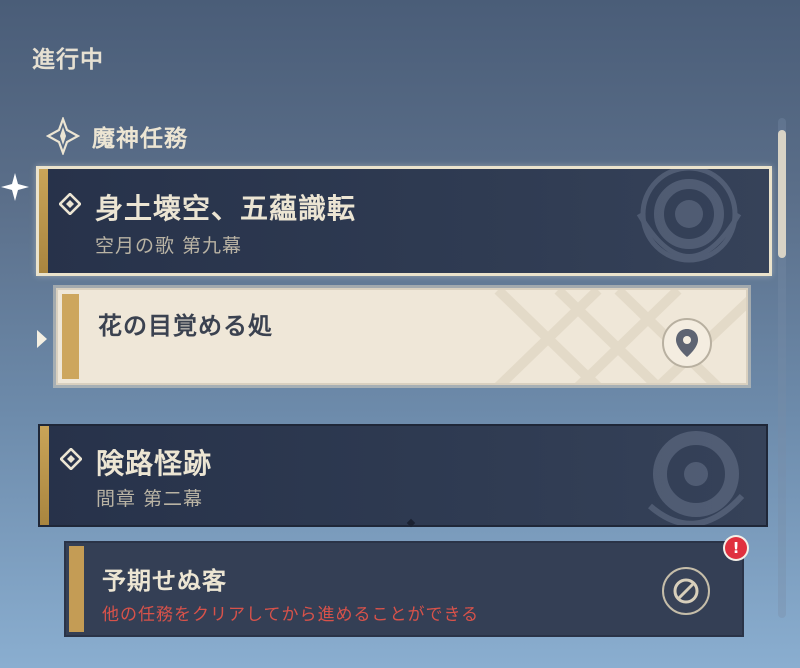  What do you see at coordinates (226, 208) in the screenshot?
I see `quest-title: 身土壊空、五蘊識転` at bounding box center [226, 208].